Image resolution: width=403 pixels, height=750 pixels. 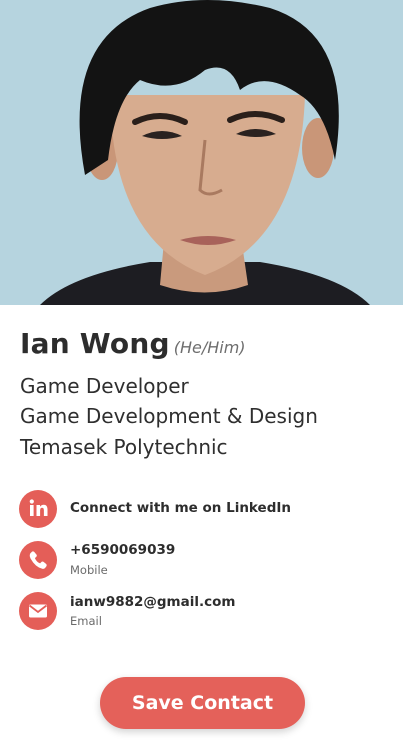 What do you see at coordinates (38, 509) in the screenshot?
I see `linkedin-icon` at bounding box center [38, 509].